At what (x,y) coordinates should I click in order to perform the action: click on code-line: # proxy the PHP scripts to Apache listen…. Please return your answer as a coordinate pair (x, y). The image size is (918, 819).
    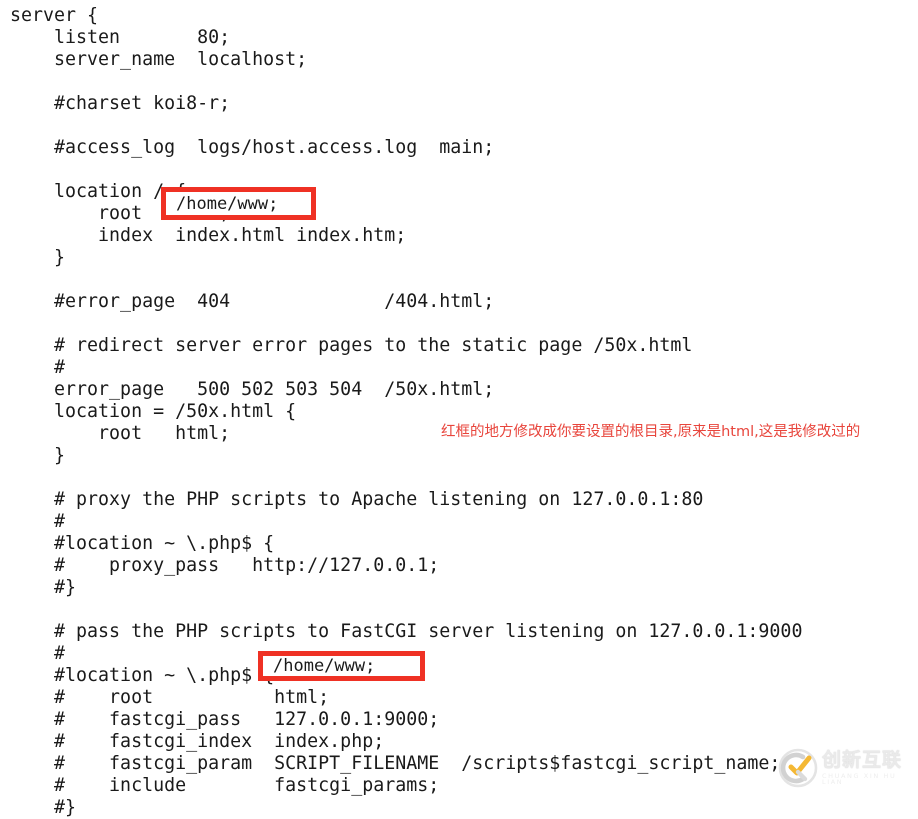
    Looking at the image, I should click on (357, 499).